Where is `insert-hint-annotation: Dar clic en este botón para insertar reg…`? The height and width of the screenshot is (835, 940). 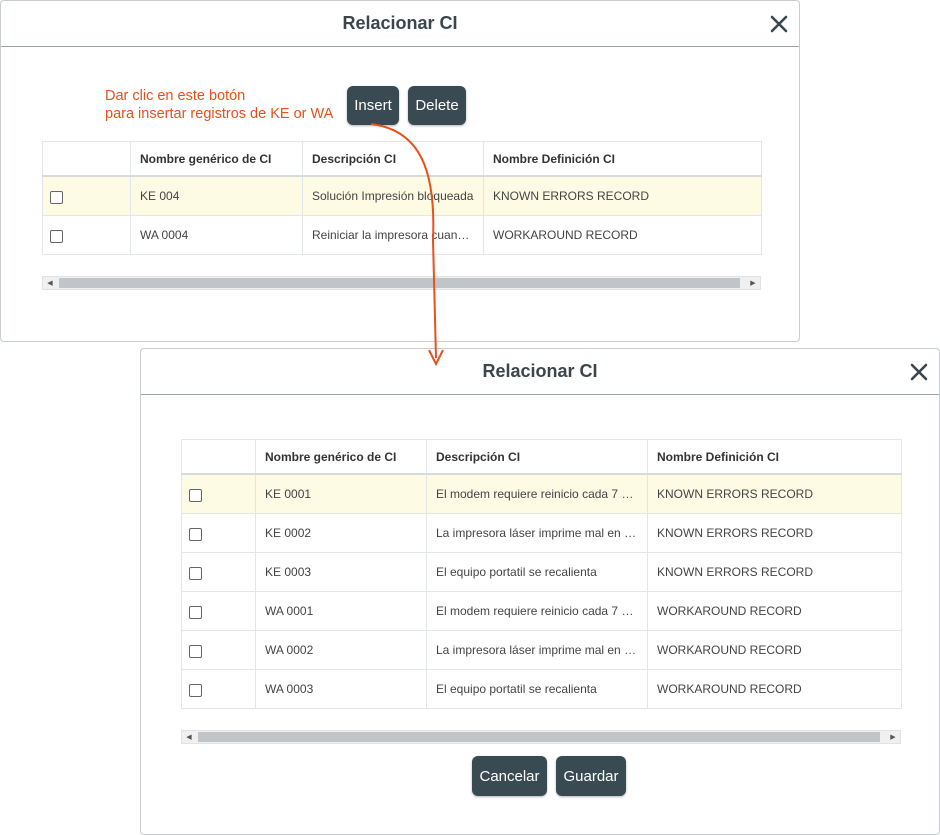
insert-hint-annotation: Dar clic en este botón para insertar reg… is located at coordinates (219, 105).